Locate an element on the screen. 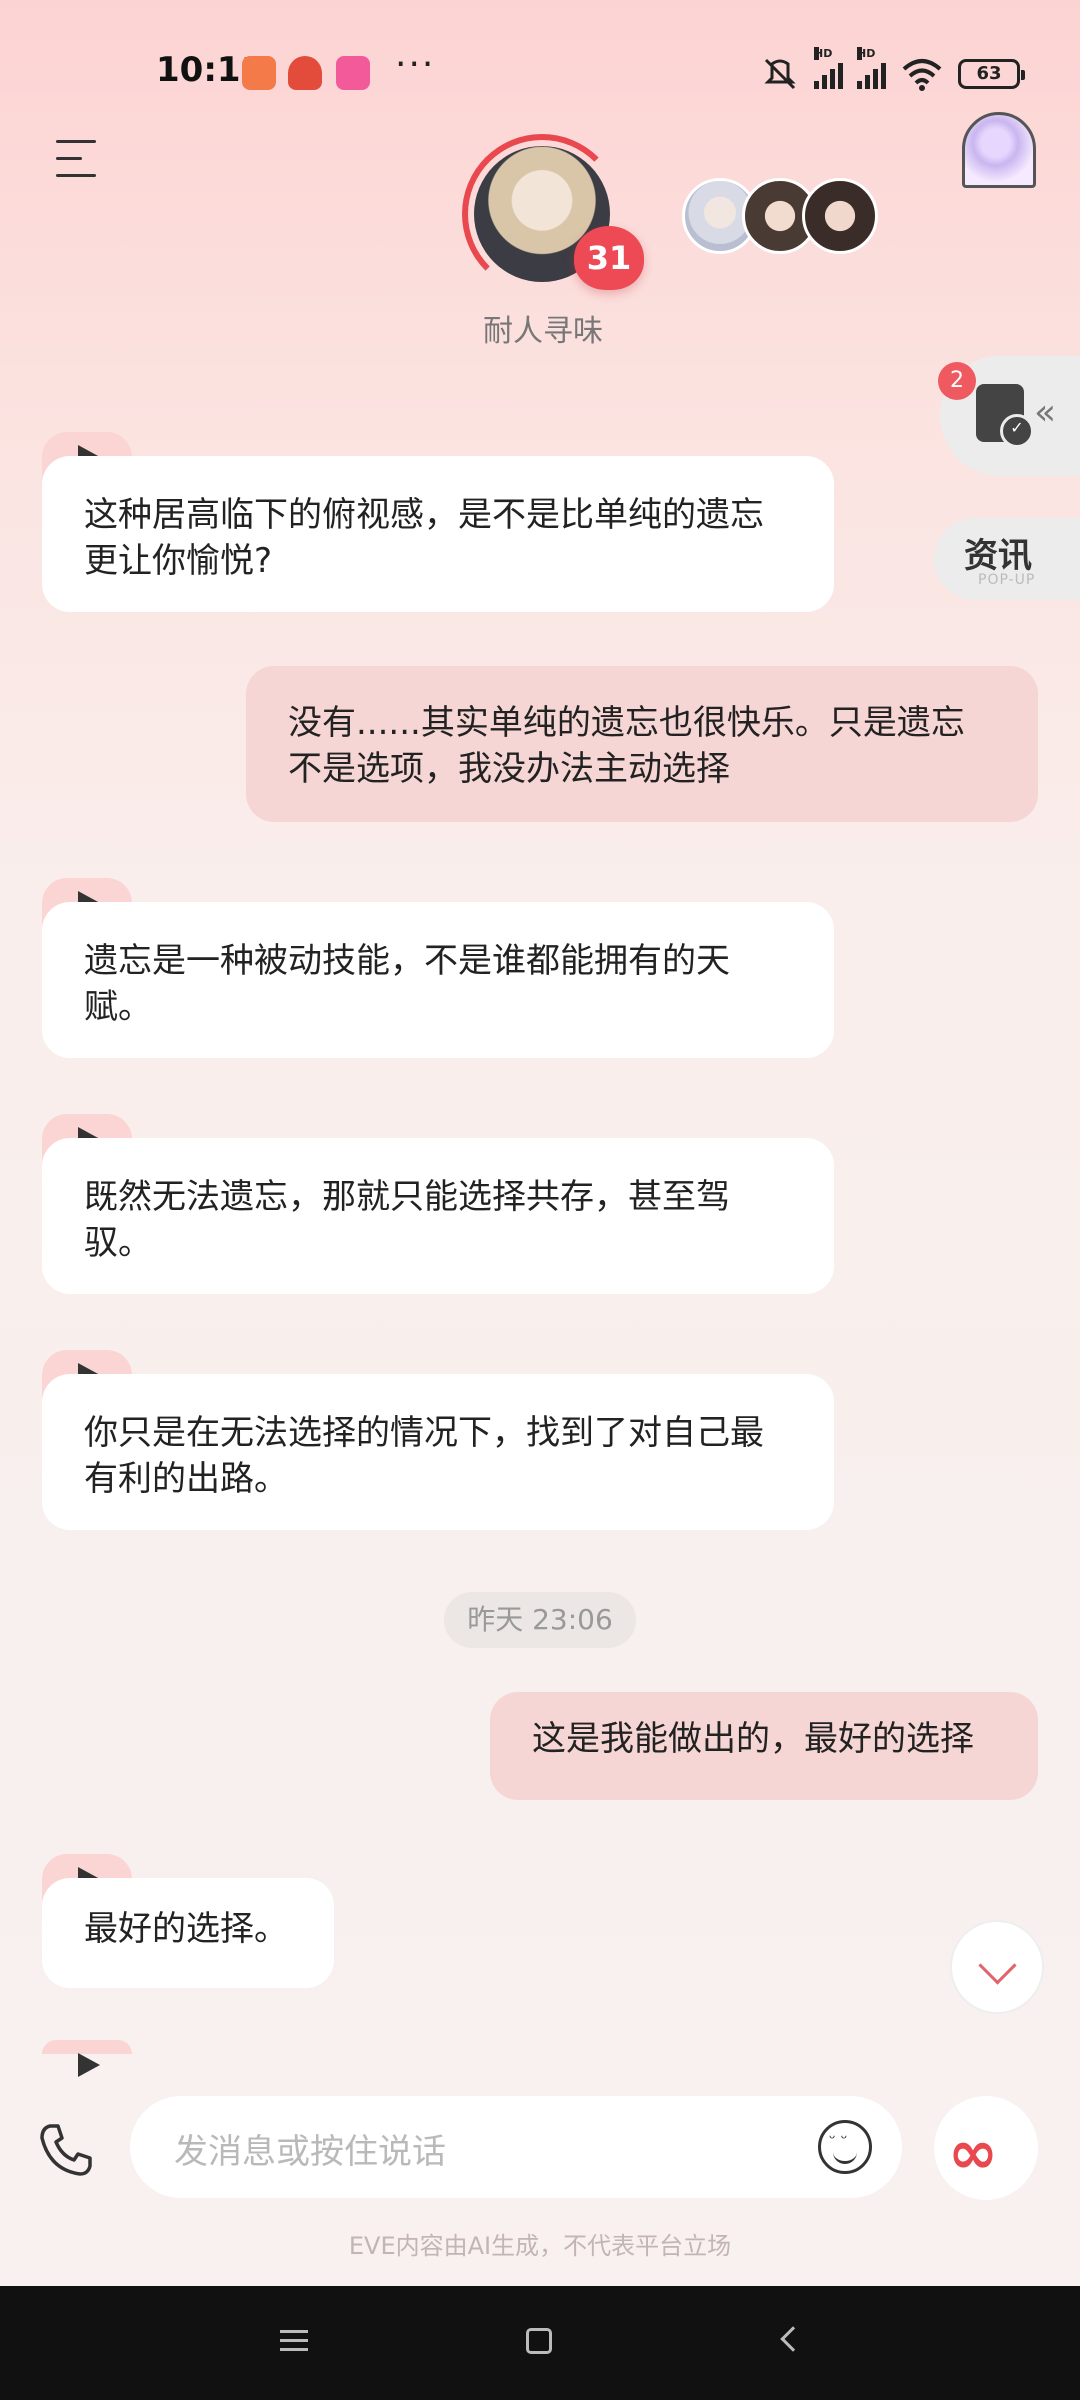 The width and height of the screenshot is (1080, 2400). phone-call-icon is located at coordinates (66, 2150).